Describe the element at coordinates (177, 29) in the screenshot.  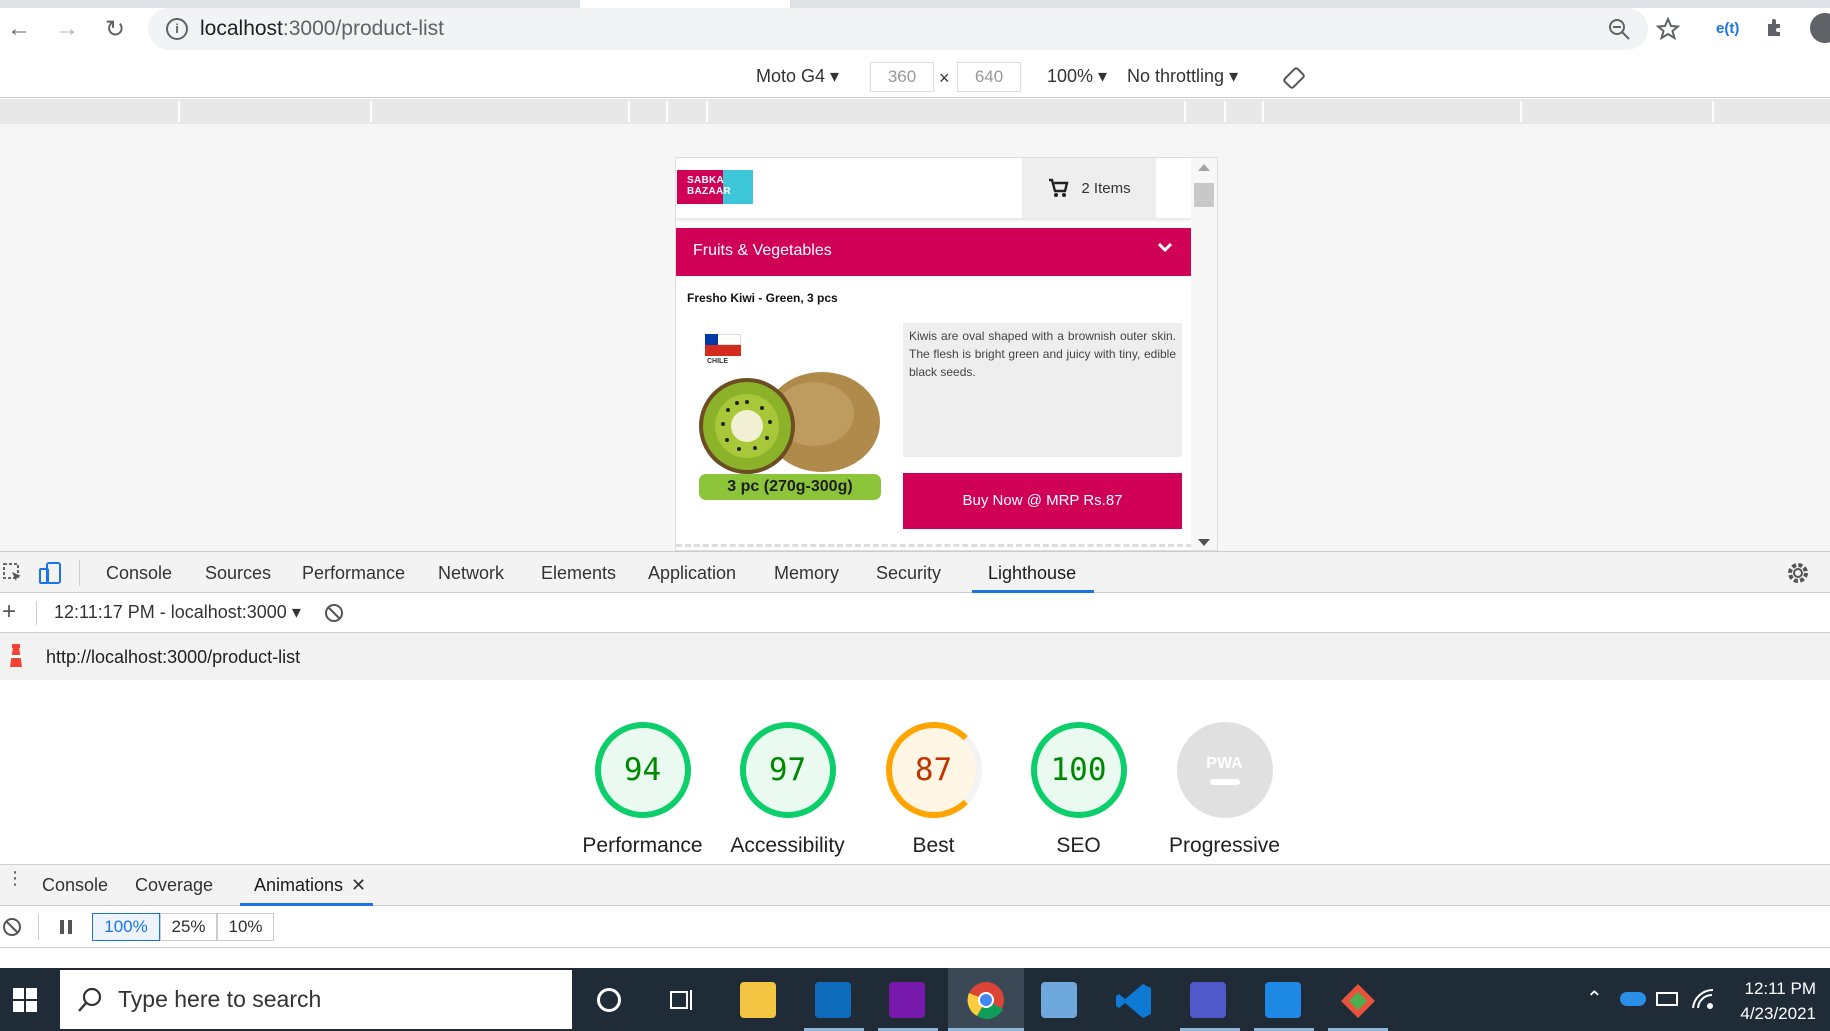
I see `site-info-icon: i` at that location.